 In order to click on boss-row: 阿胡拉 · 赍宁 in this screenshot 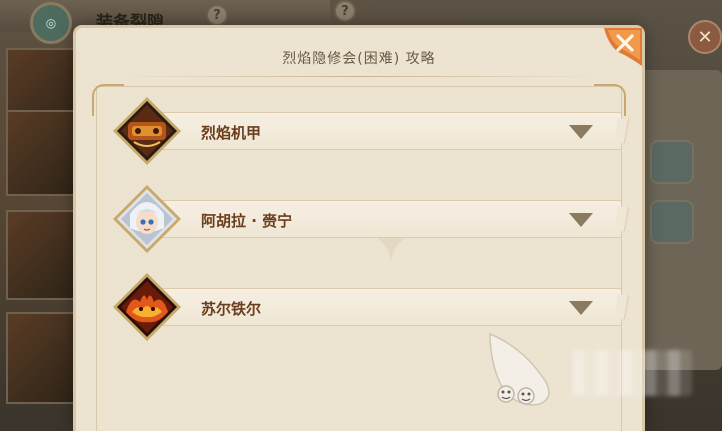, I will do `click(367, 219)`.